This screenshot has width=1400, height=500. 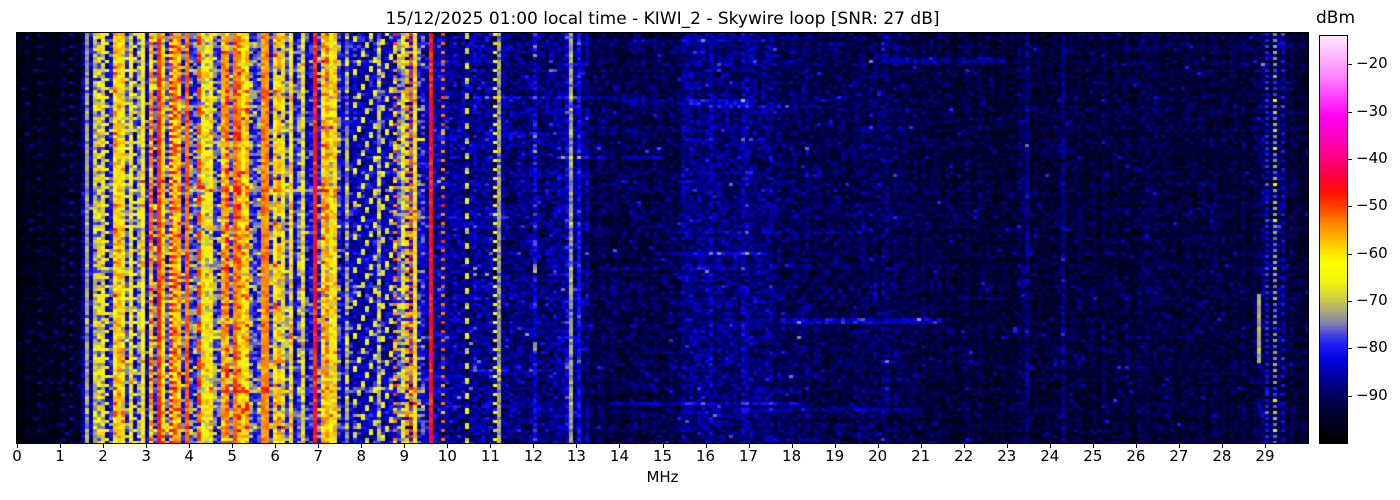 I want to click on x-tick-label: 29, so click(x=1265, y=456).